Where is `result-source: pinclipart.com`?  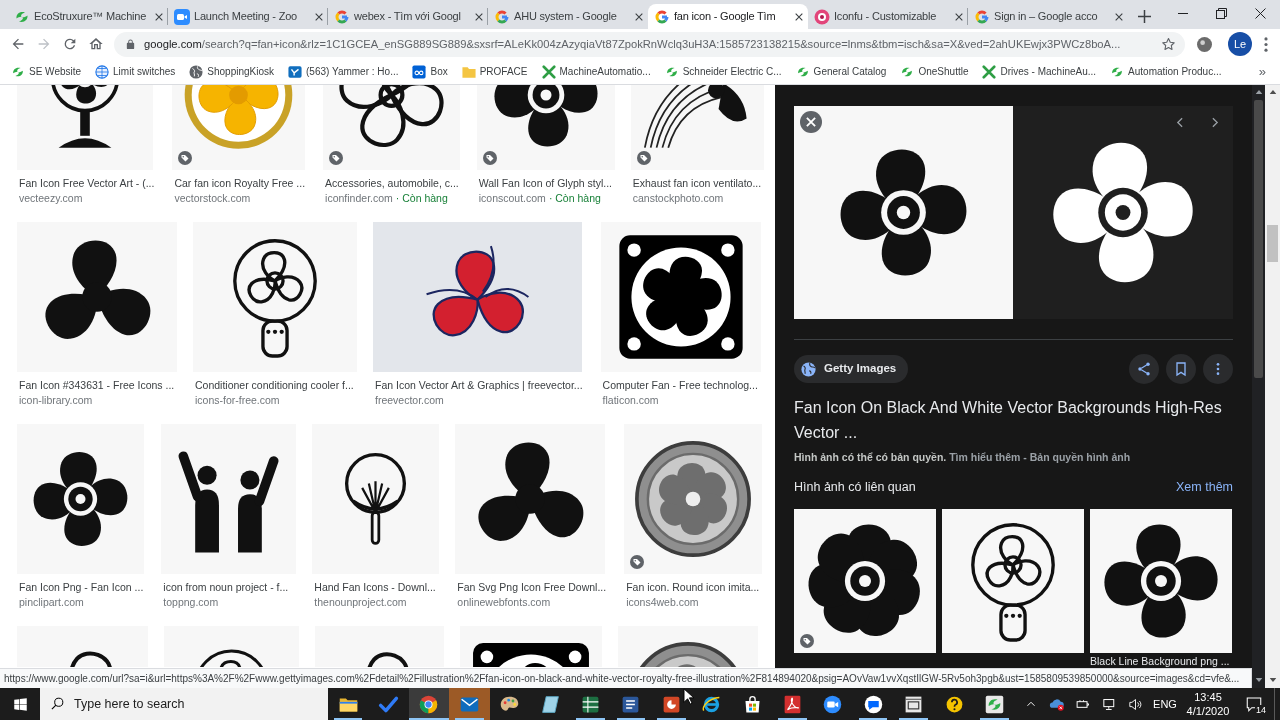 result-source: pinclipart.com is located at coordinates (51, 602).